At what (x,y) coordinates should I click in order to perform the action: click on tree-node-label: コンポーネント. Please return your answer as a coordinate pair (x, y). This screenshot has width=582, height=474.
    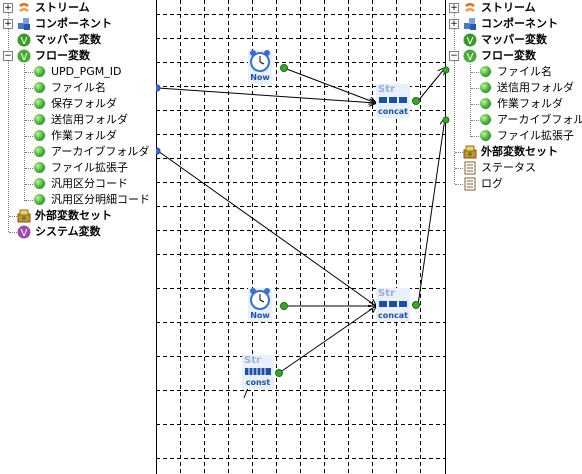
    Looking at the image, I should click on (519, 23).